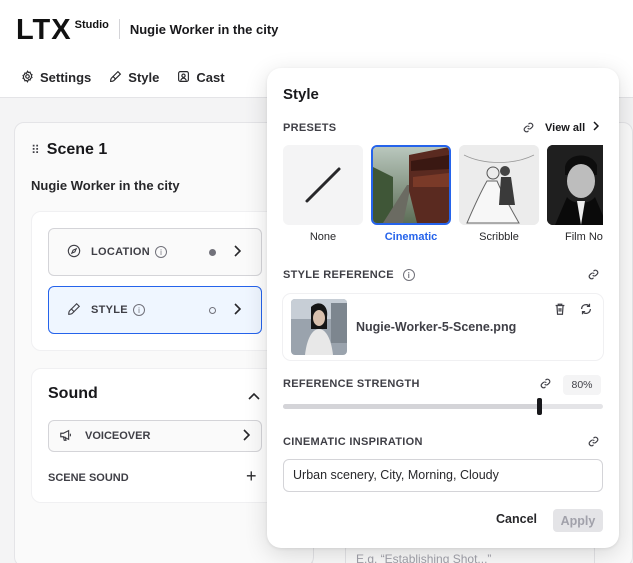 This screenshot has width=633, height=563. What do you see at coordinates (119, 29) in the screenshot?
I see `divider` at bounding box center [119, 29].